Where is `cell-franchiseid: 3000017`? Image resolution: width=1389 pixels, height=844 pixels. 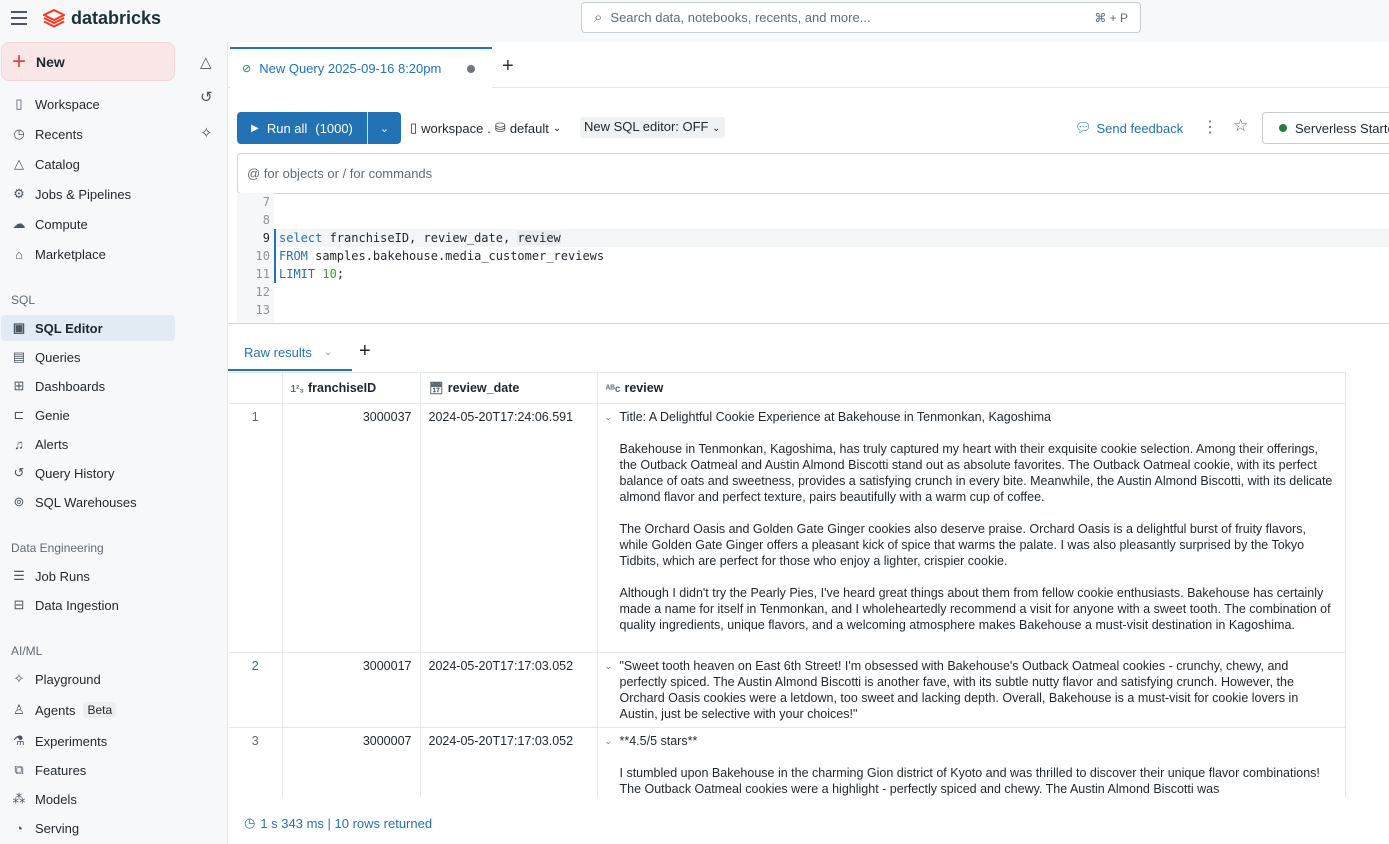 cell-franchiseid: 3000017 is located at coordinates (351, 690).